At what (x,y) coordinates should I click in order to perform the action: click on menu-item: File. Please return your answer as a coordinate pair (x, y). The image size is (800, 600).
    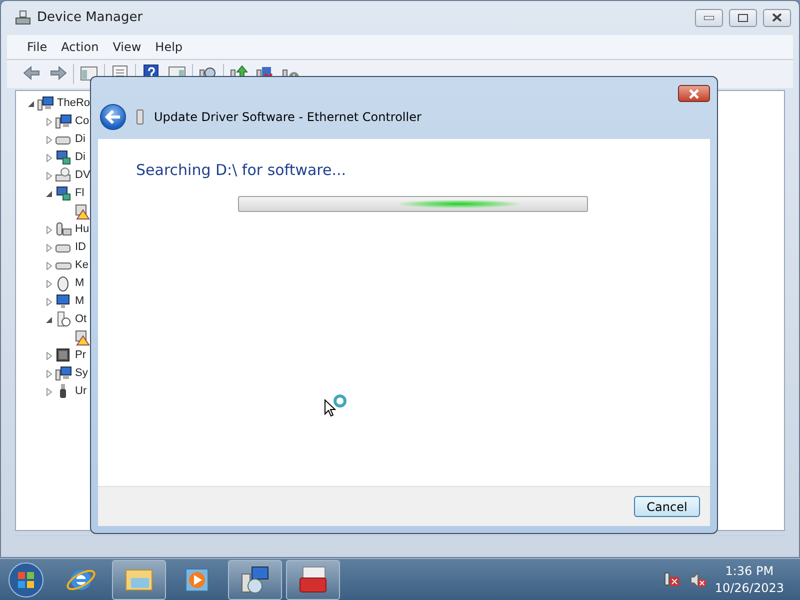
    Looking at the image, I should click on (37, 46).